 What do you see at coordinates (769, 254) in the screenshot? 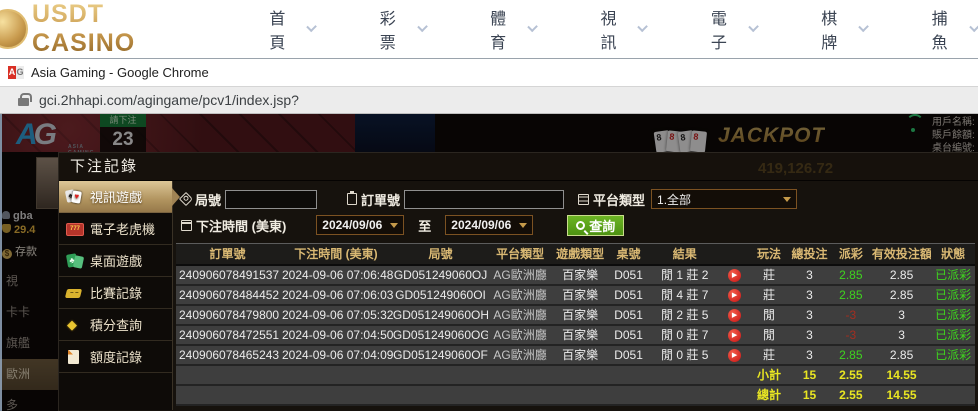
I see `column-header: 玩法` at bounding box center [769, 254].